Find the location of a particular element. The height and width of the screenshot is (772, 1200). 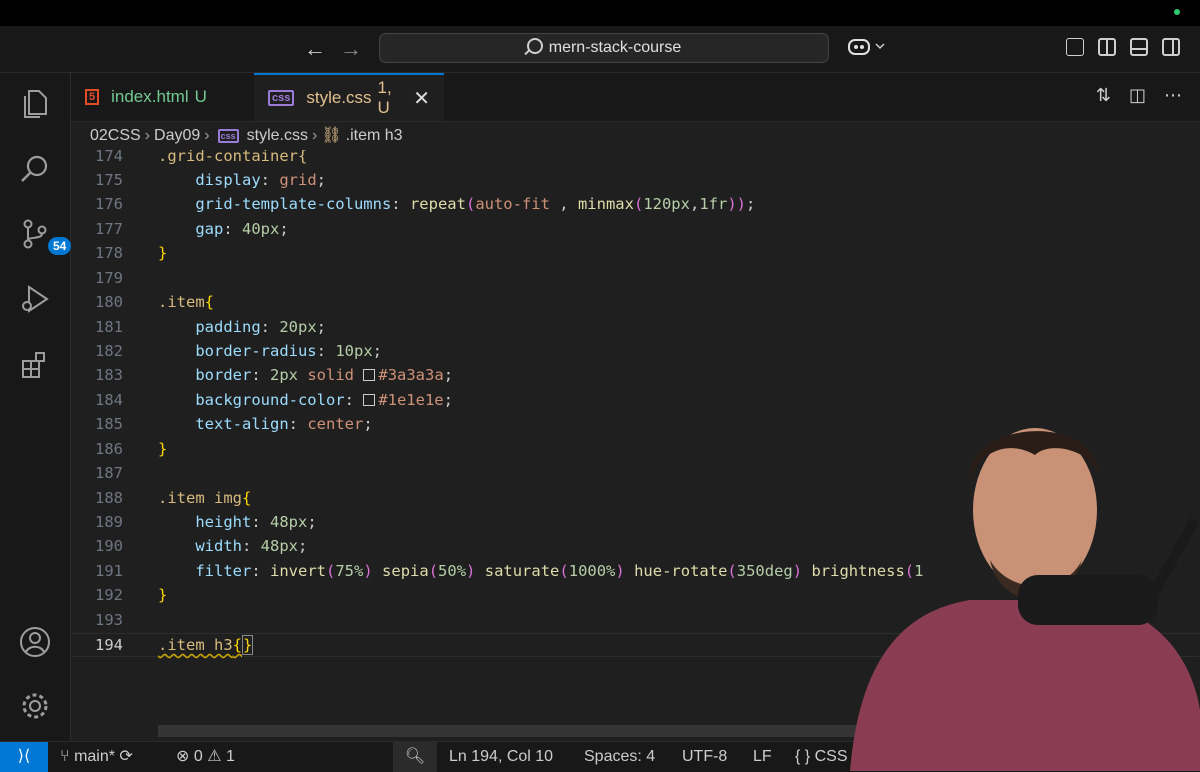

line-number: 179 is located at coordinates (109, 278).